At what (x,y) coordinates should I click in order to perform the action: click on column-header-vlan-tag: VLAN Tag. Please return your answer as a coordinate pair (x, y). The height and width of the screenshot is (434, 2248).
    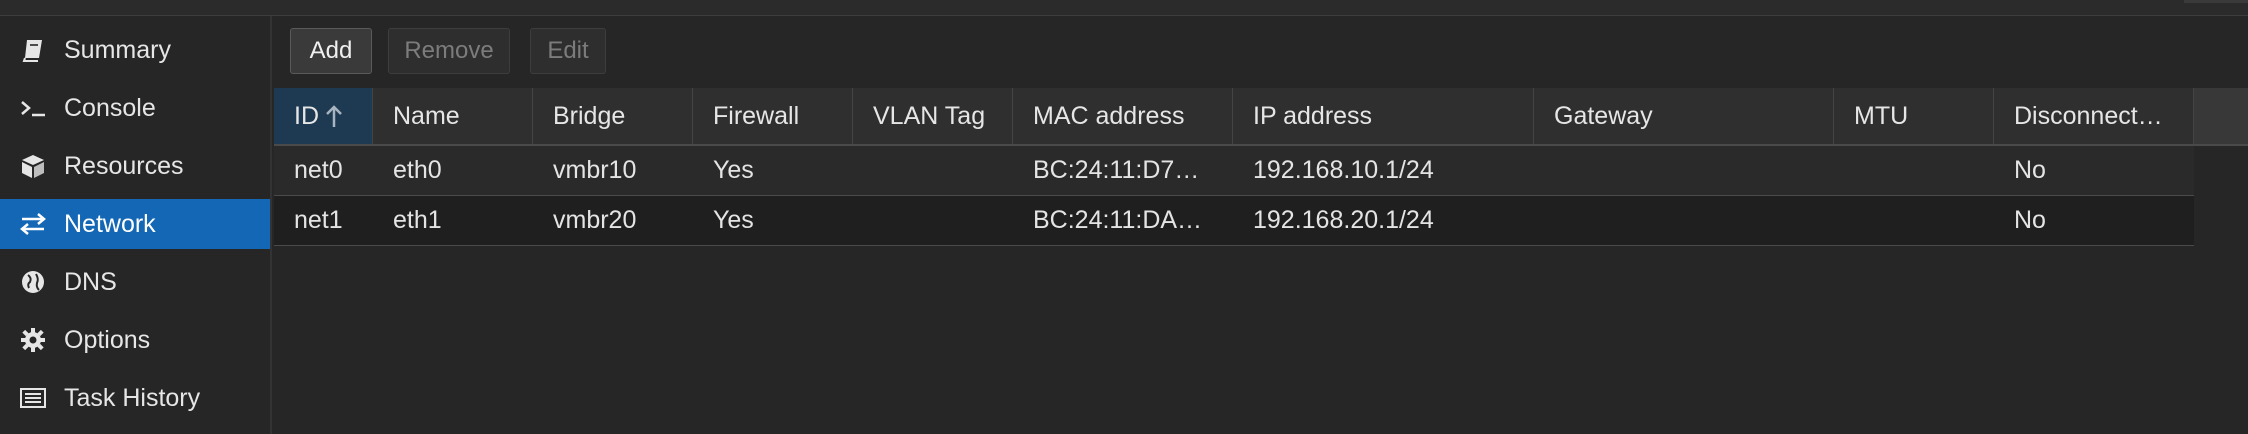
    Looking at the image, I should click on (933, 116).